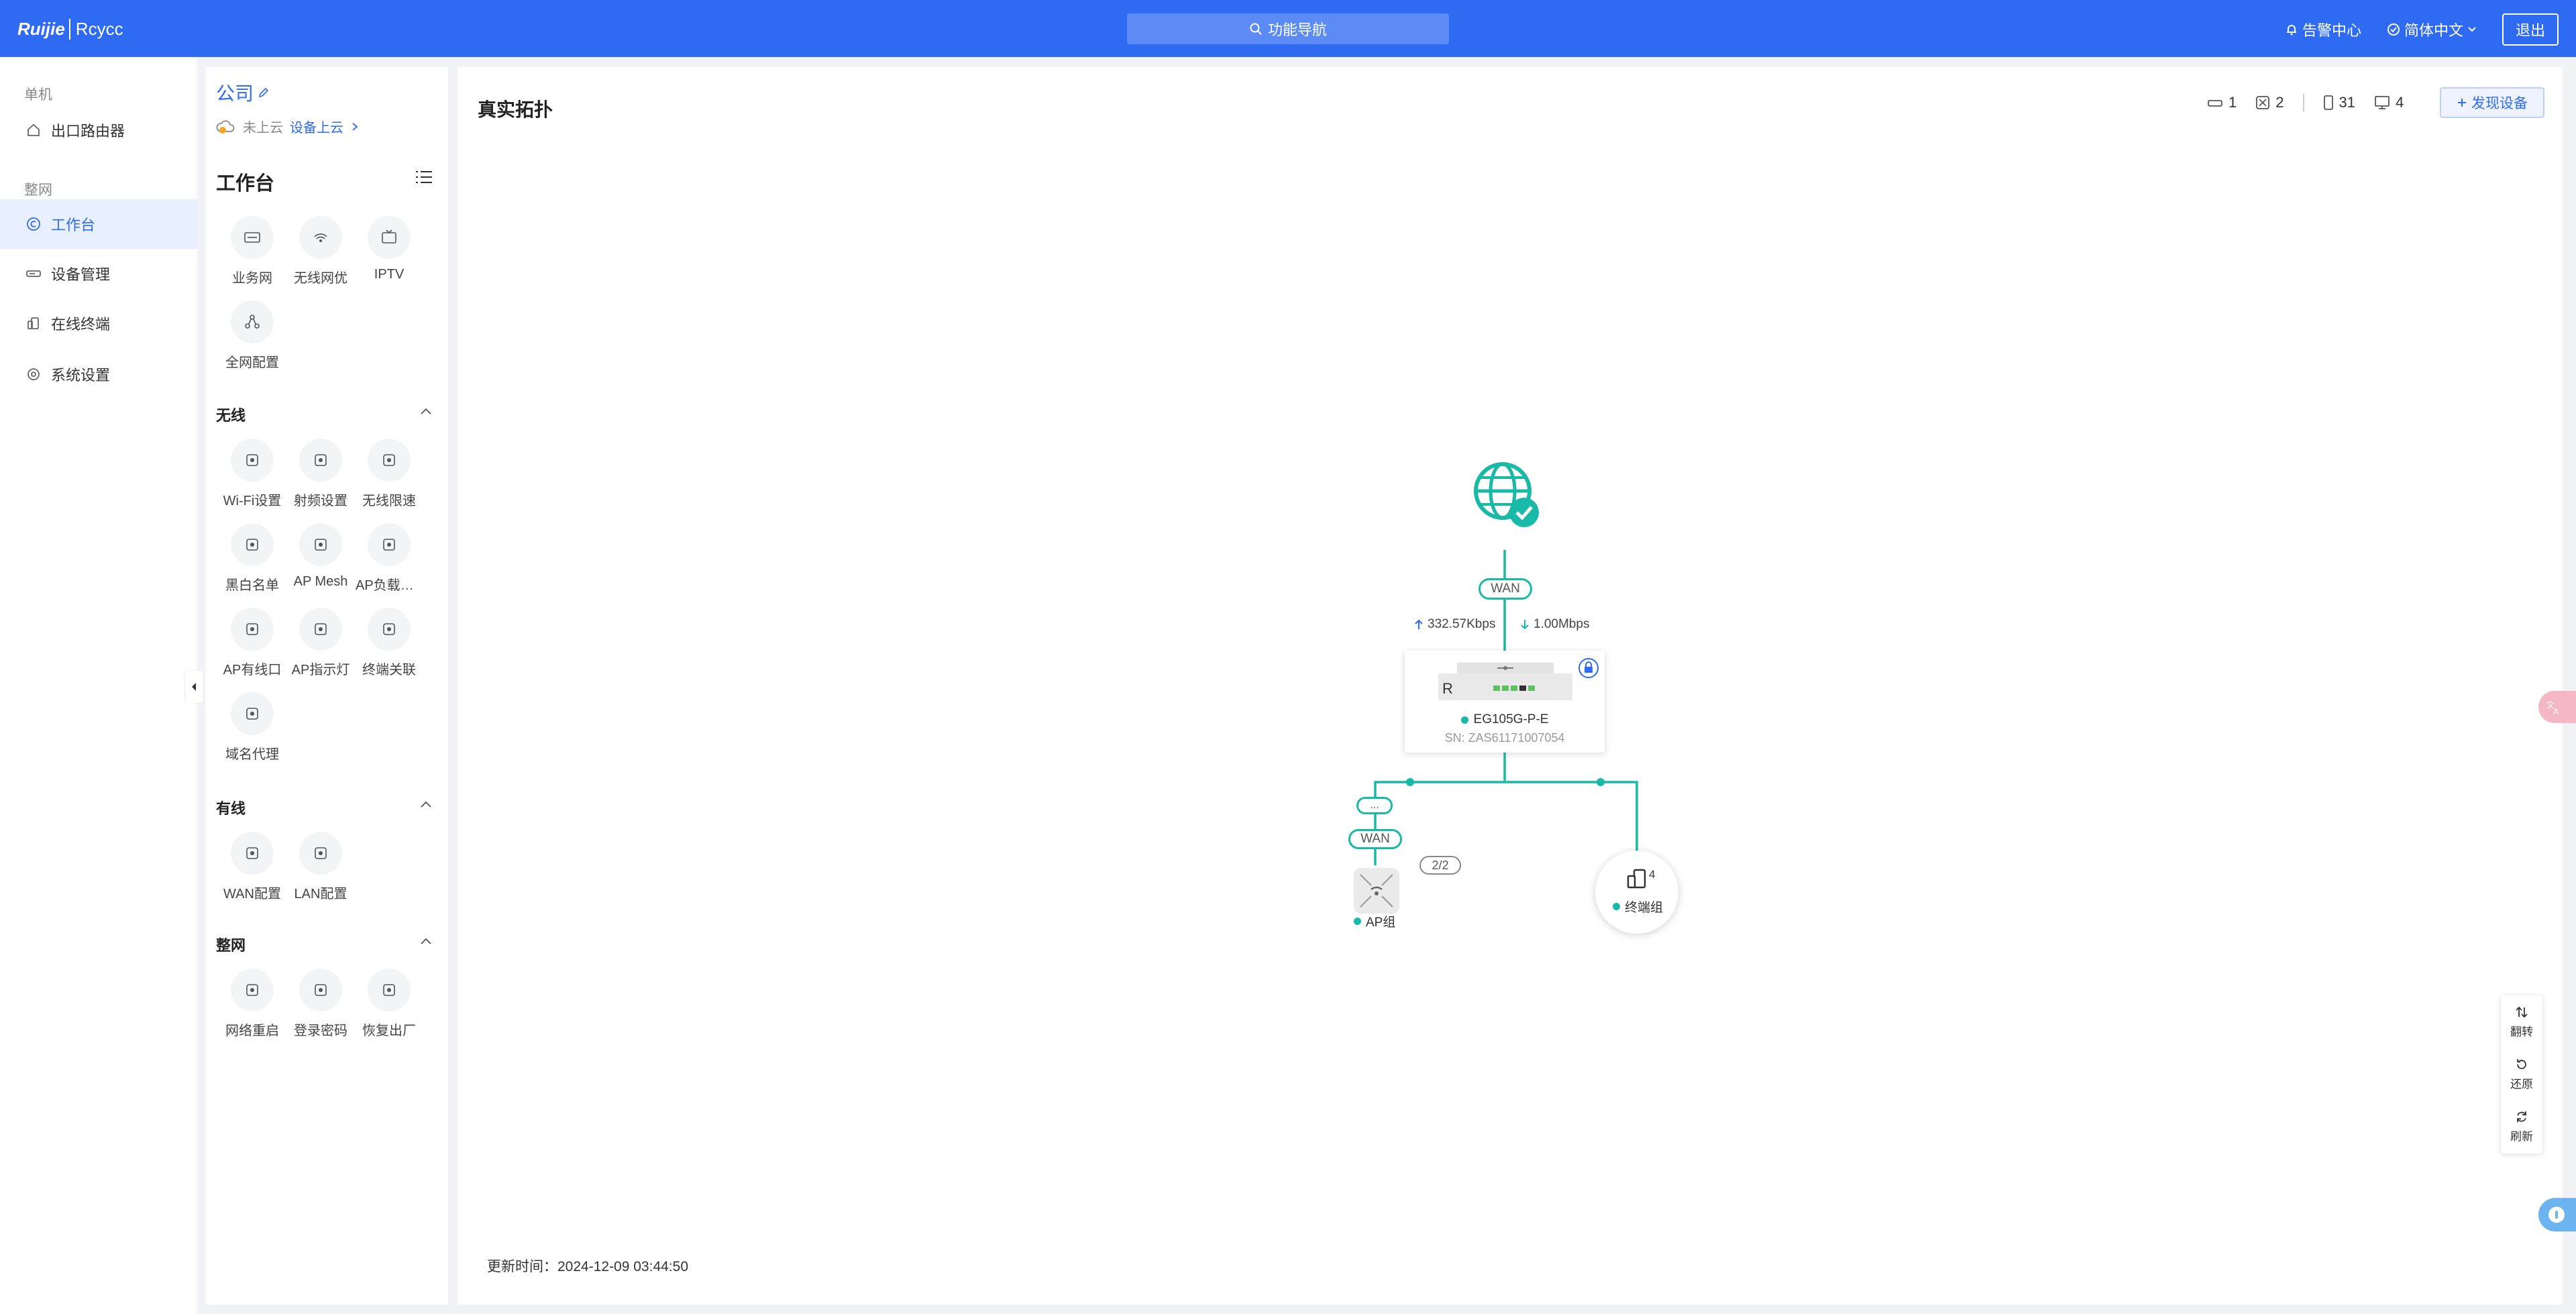 This screenshot has height=1314, width=2576. What do you see at coordinates (33, 130) in the screenshot?
I see `home-icon` at bounding box center [33, 130].